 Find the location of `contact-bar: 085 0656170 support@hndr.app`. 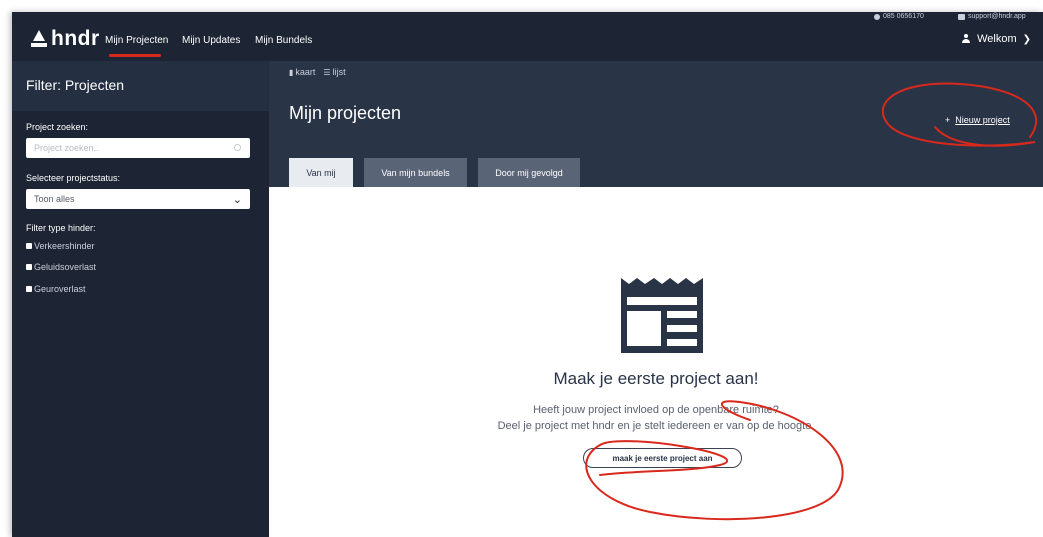

contact-bar: 085 0656170 support@hndr.app is located at coordinates (527, 17).